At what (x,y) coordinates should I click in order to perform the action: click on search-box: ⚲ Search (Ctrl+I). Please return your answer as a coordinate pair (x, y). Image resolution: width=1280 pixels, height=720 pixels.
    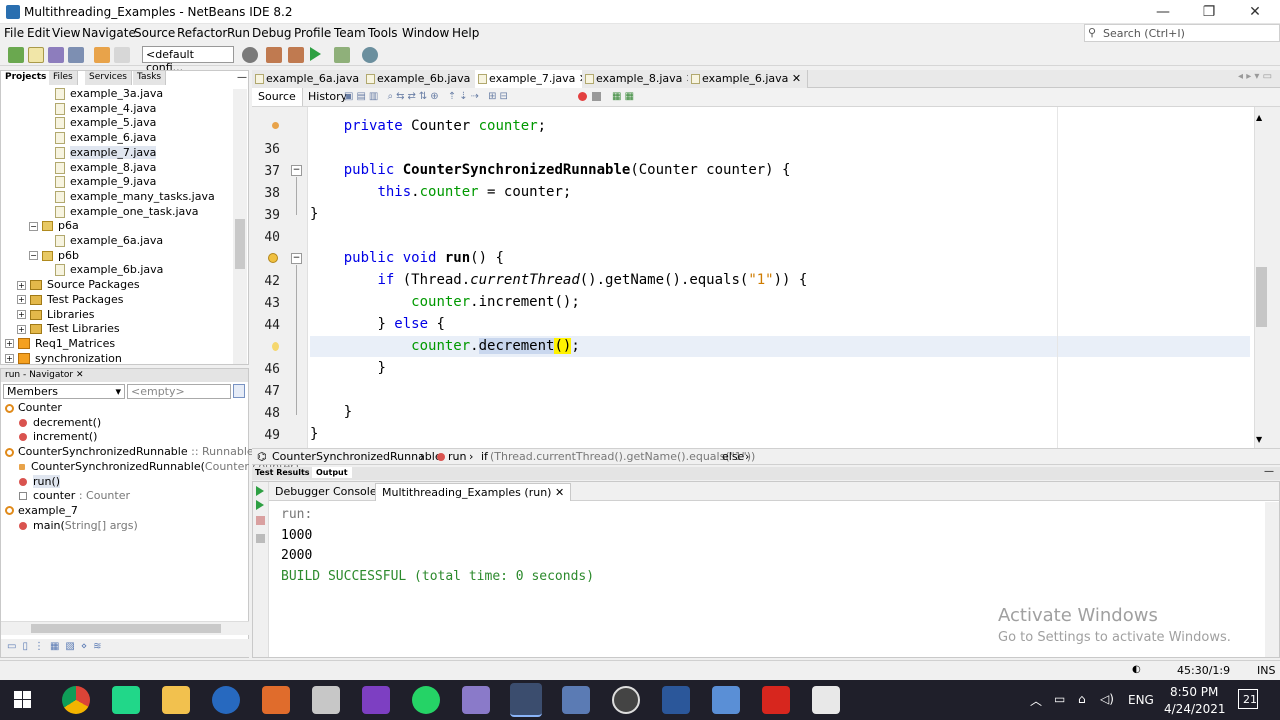
    Looking at the image, I should click on (1182, 33).